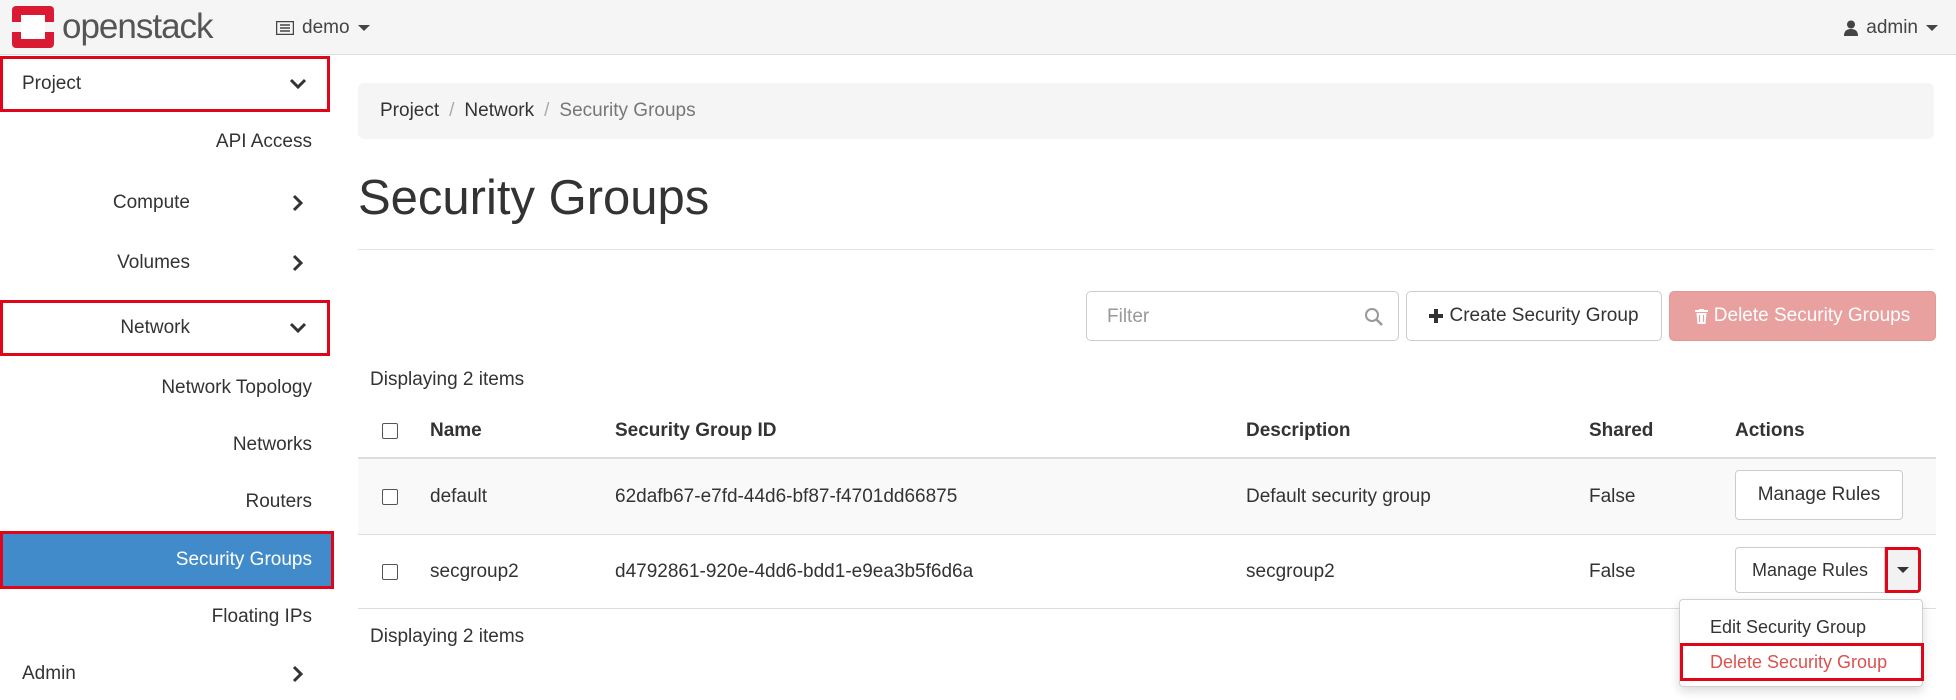 The image size is (1956, 700). I want to click on sidebar-item-network: Network, so click(165, 328).